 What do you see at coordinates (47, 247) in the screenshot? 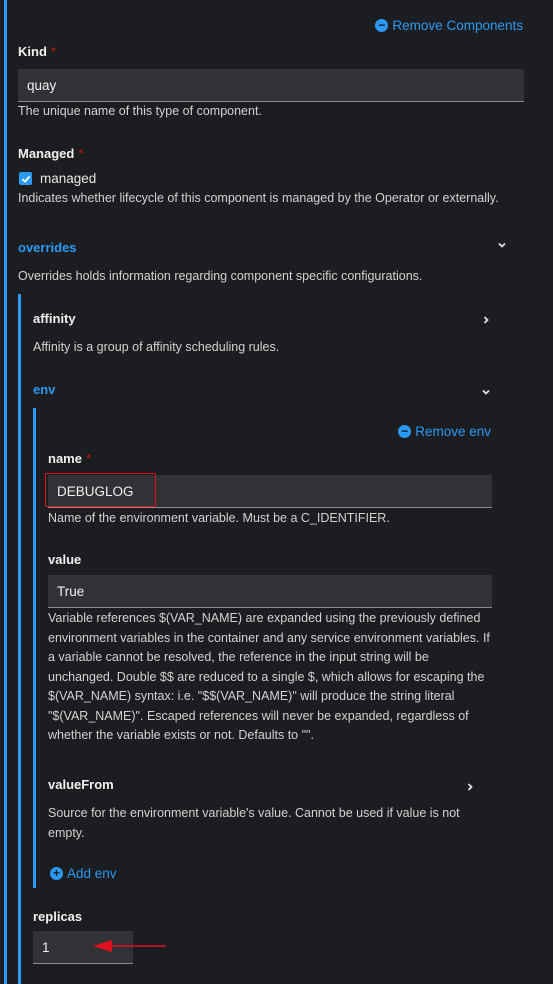
I see `overrides-toggle: overrides` at bounding box center [47, 247].